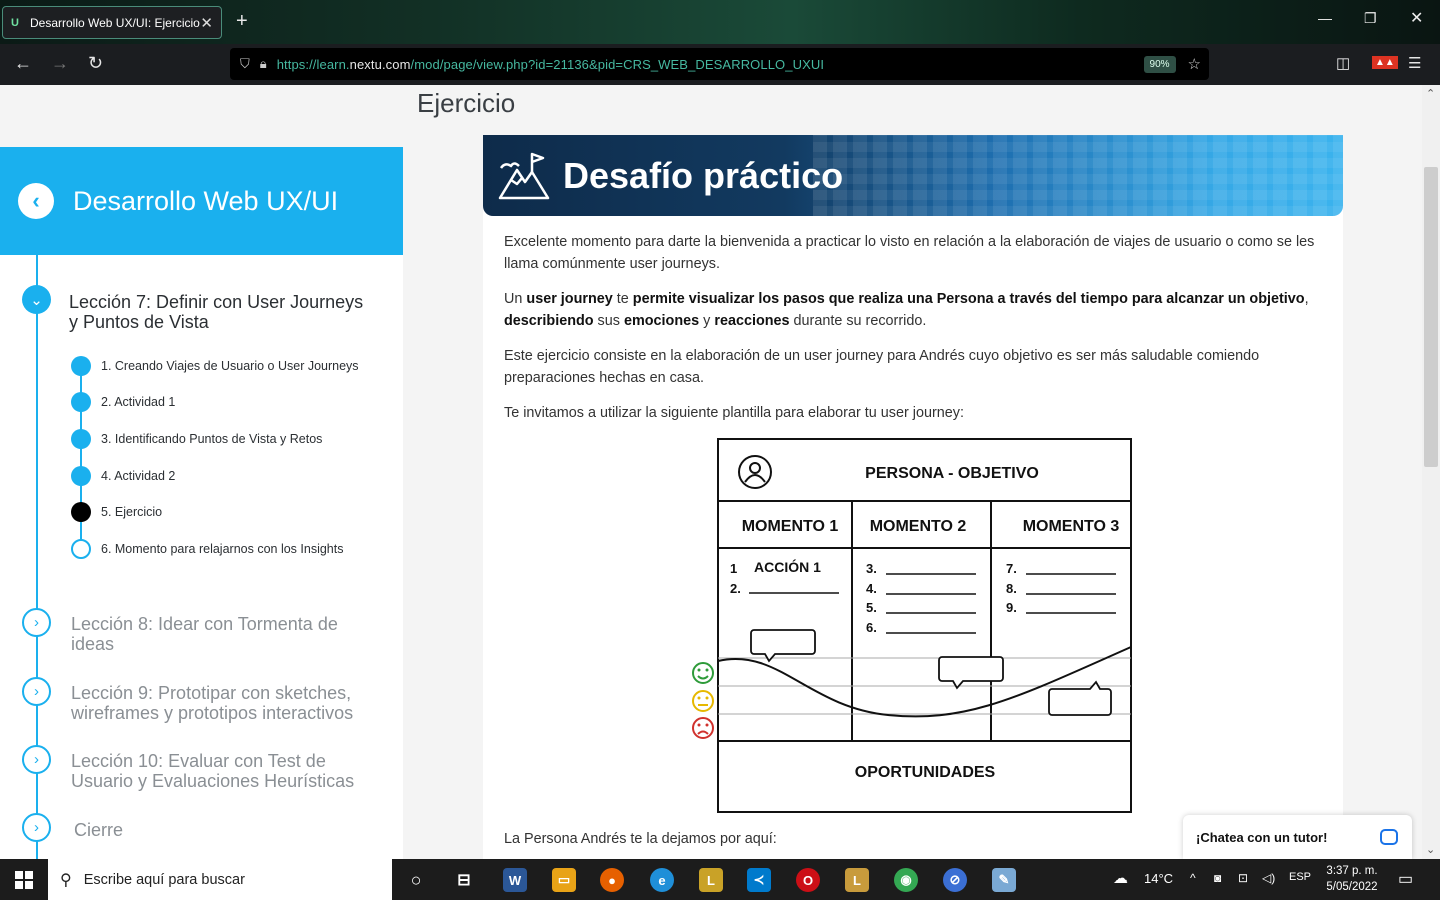 This screenshot has width=1440, height=900. What do you see at coordinates (95, 63) in the screenshot?
I see `reload-icon: ↻` at bounding box center [95, 63].